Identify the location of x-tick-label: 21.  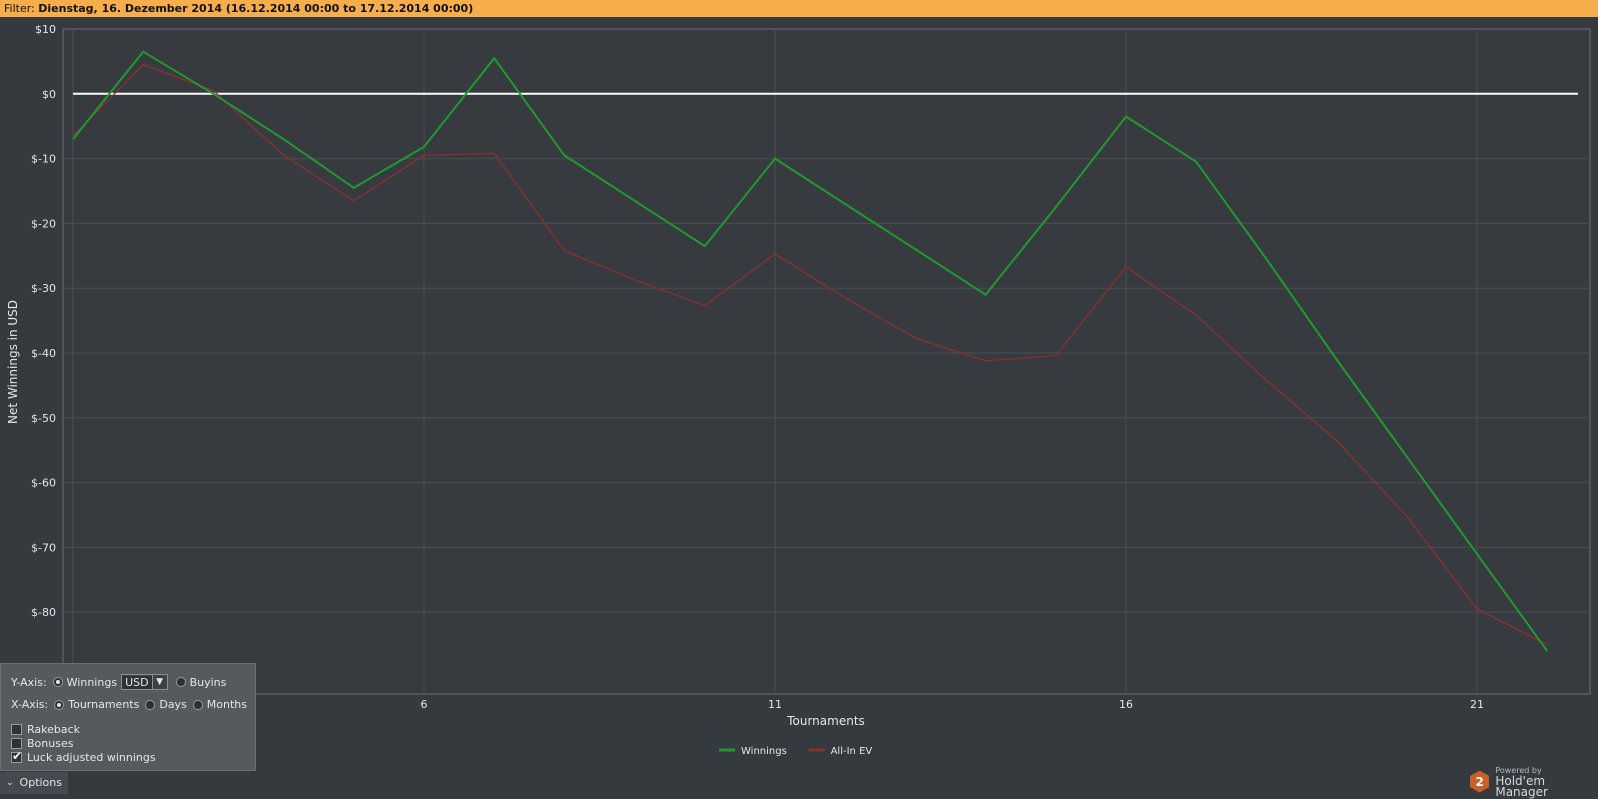
(1477, 704).